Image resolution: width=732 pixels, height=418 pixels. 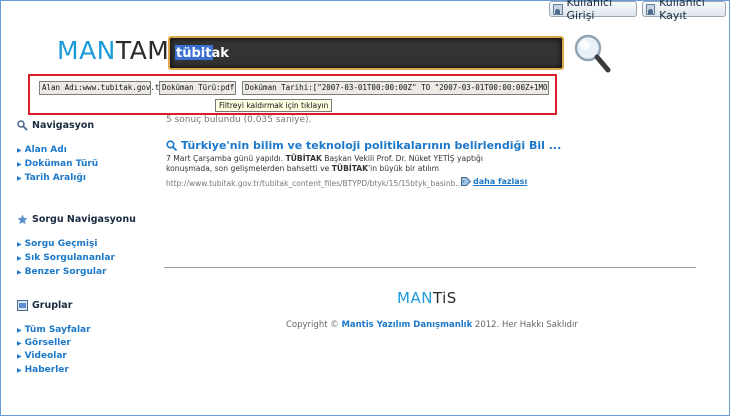 I want to click on company-link: Mantis Yazılım Danışmanlık, so click(x=406, y=325).